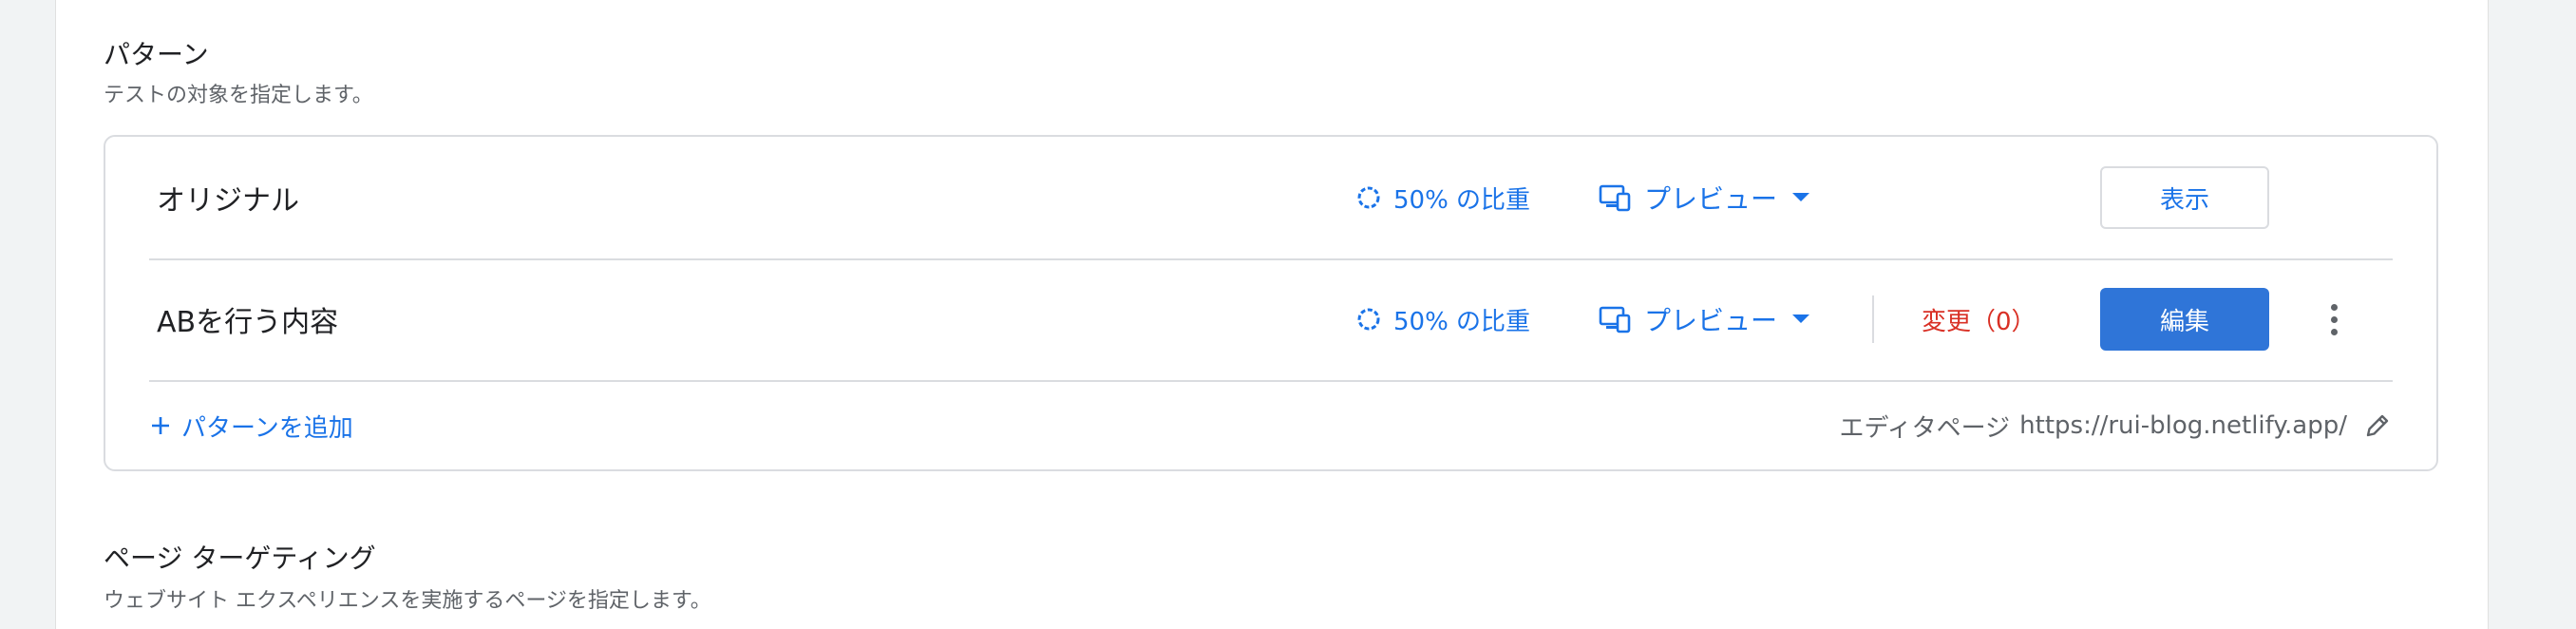  What do you see at coordinates (248, 322) in the screenshot?
I see `pattern-name: ABを行う内容` at bounding box center [248, 322].